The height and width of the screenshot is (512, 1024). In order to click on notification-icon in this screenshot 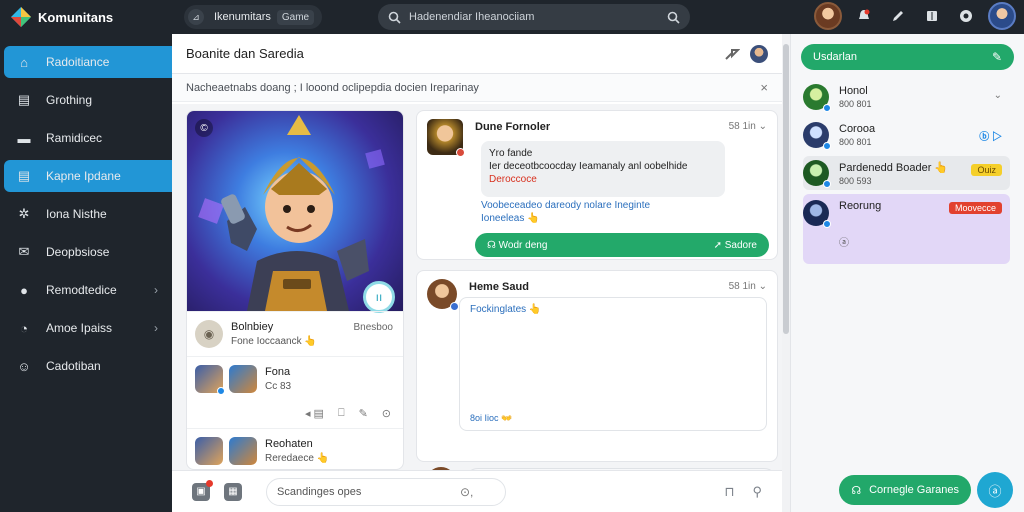, I will do `click(864, 16)`.